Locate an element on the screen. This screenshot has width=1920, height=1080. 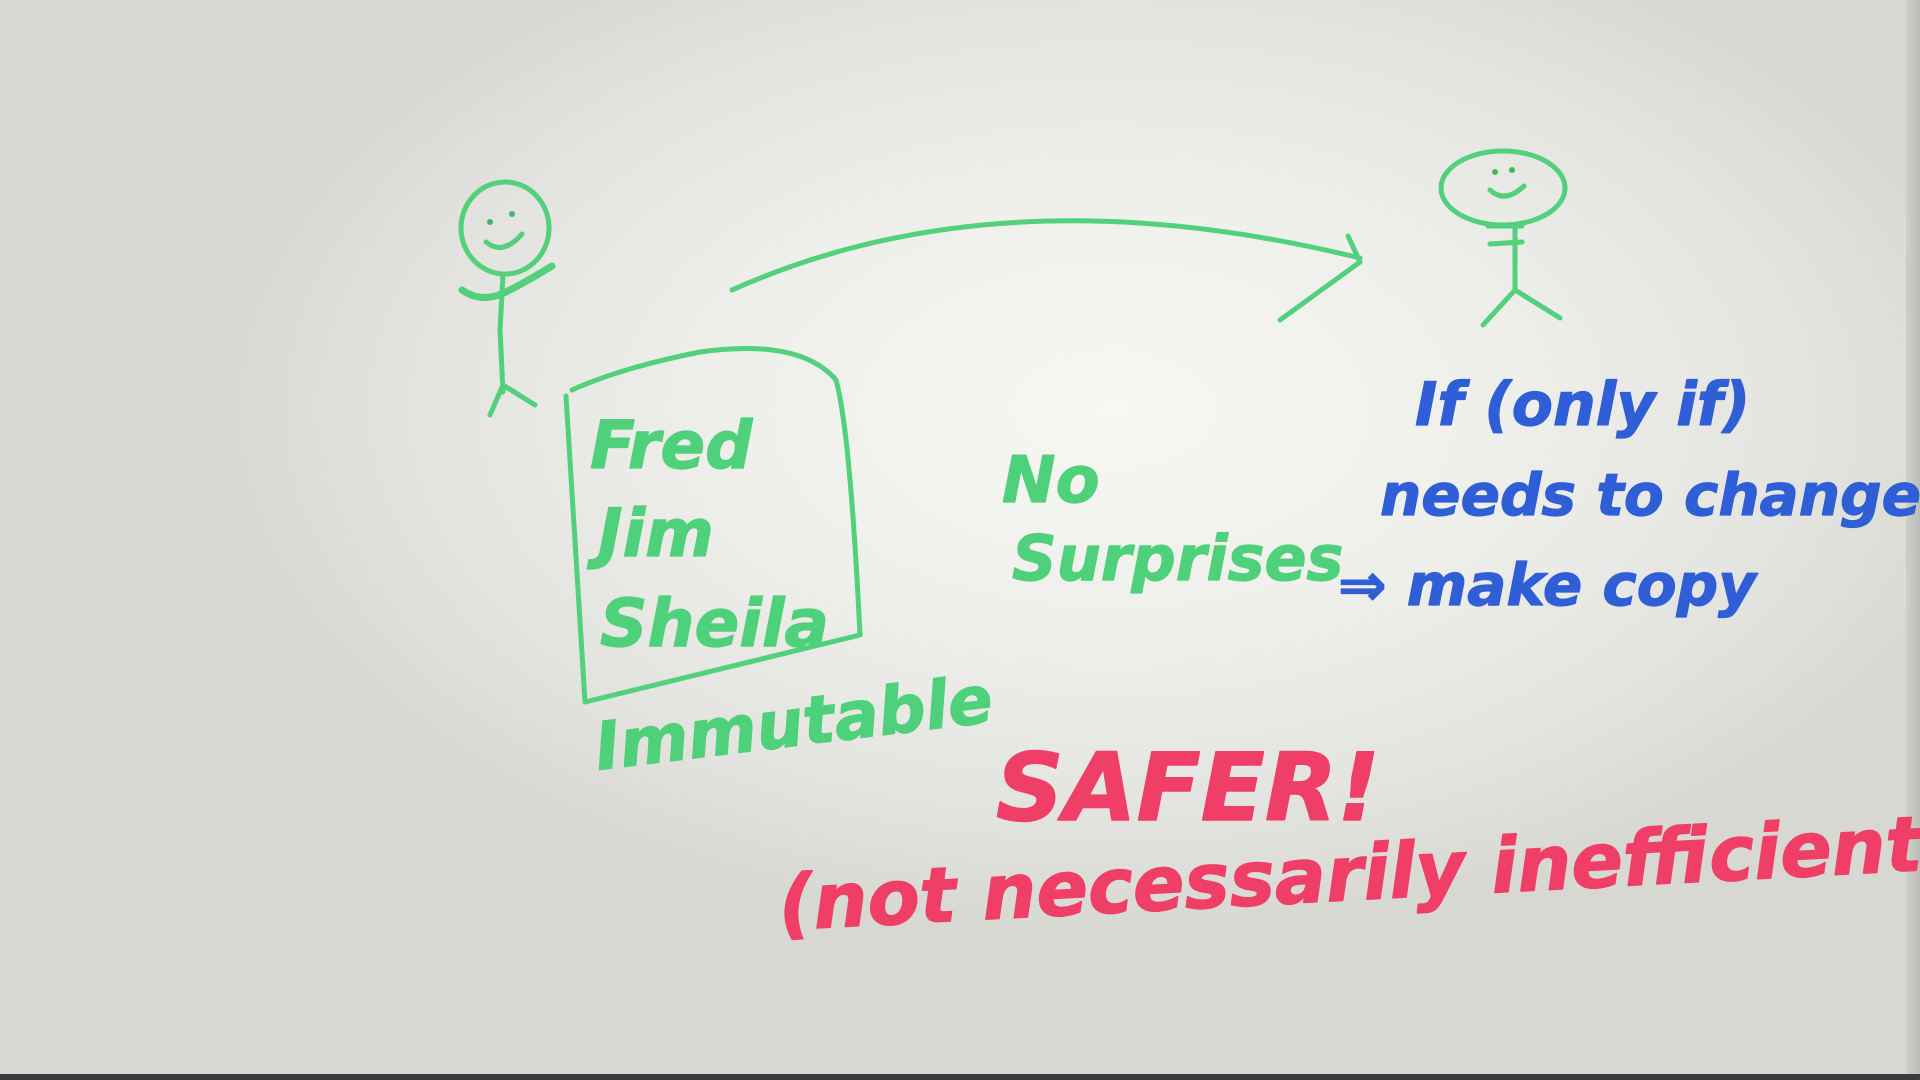
right-note-line: ⇒ make copy is located at coordinates (1548, 585).